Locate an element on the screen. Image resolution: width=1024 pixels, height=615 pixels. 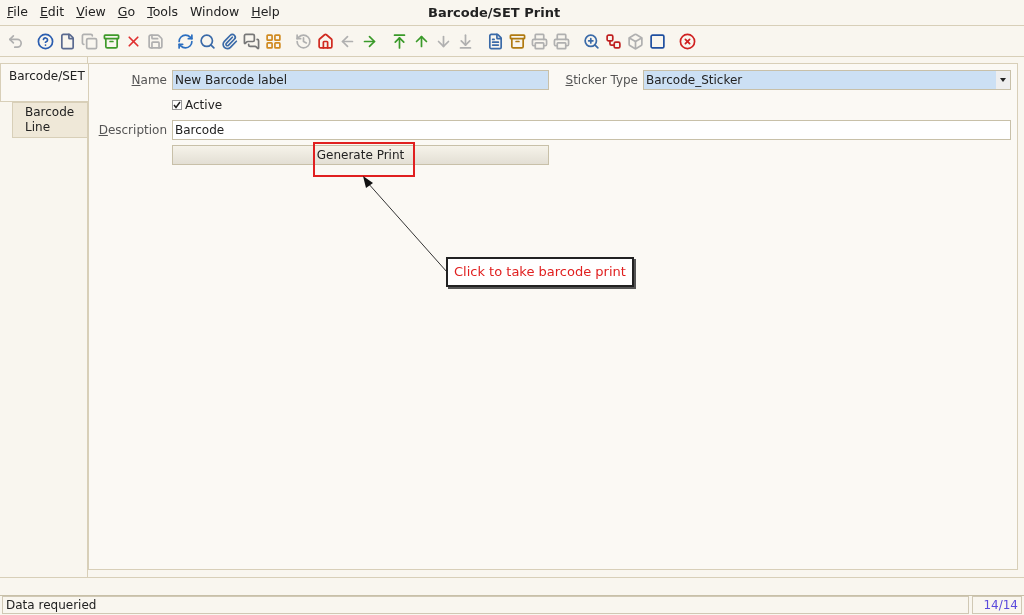
tab: Barcode/SET is located at coordinates (44, 82).